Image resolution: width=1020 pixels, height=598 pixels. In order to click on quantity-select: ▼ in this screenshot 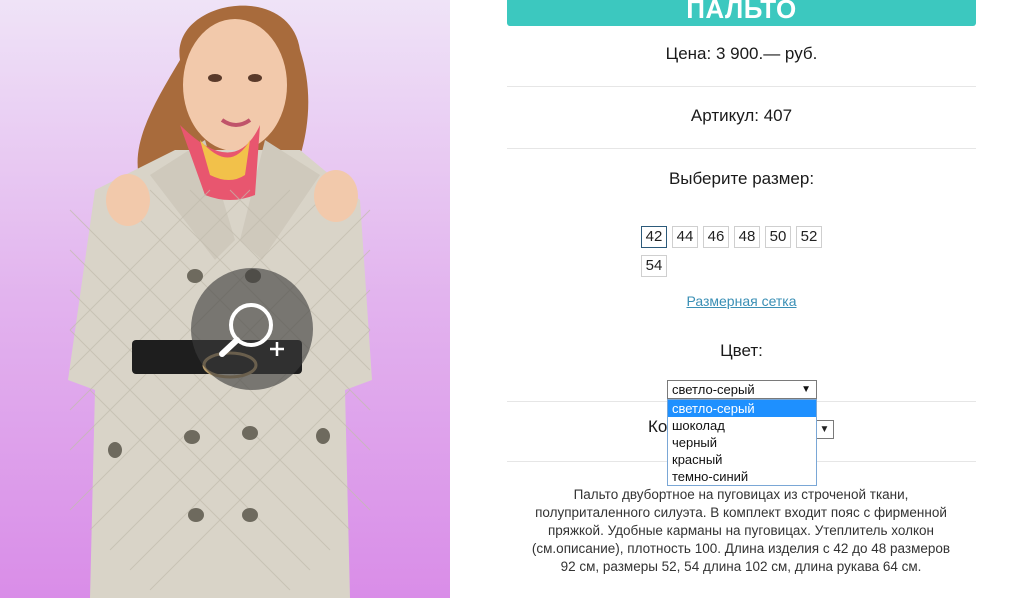, I will do `click(825, 429)`.